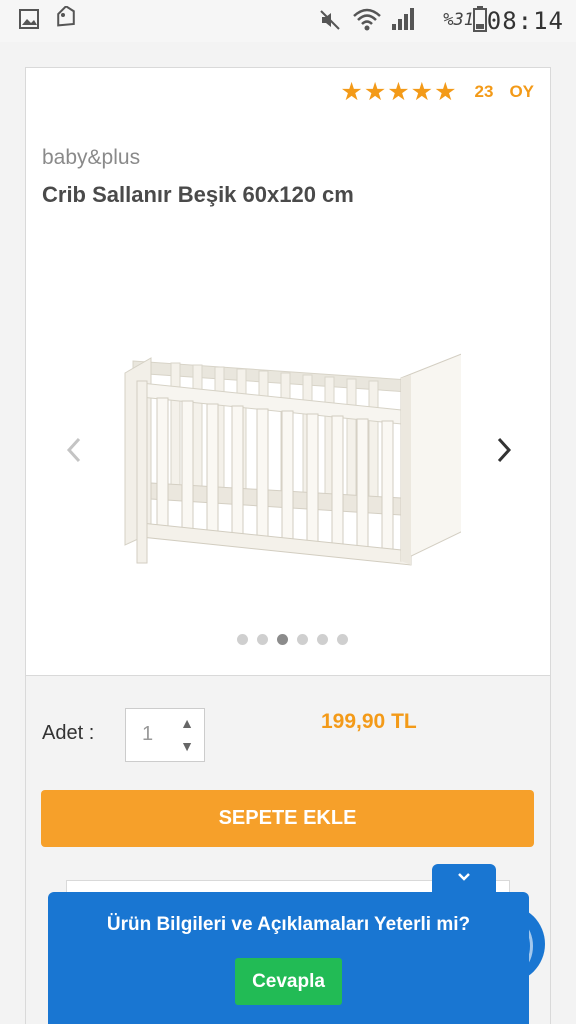 The width and height of the screenshot is (576, 1024). Describe the element at coordinates (288, 21) in the screenshot. I see `status-bar: %31 08:14` at that location.